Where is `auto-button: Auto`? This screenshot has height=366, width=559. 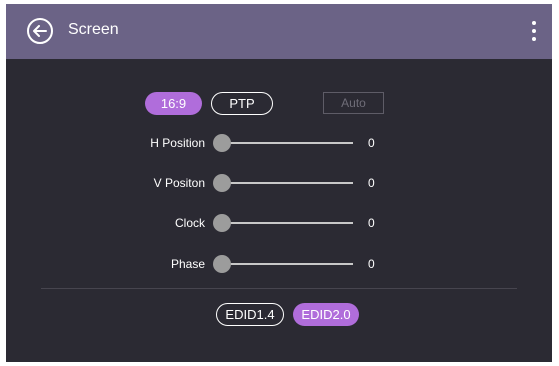 auto-button: Auto is located at coordinates (353, 103).